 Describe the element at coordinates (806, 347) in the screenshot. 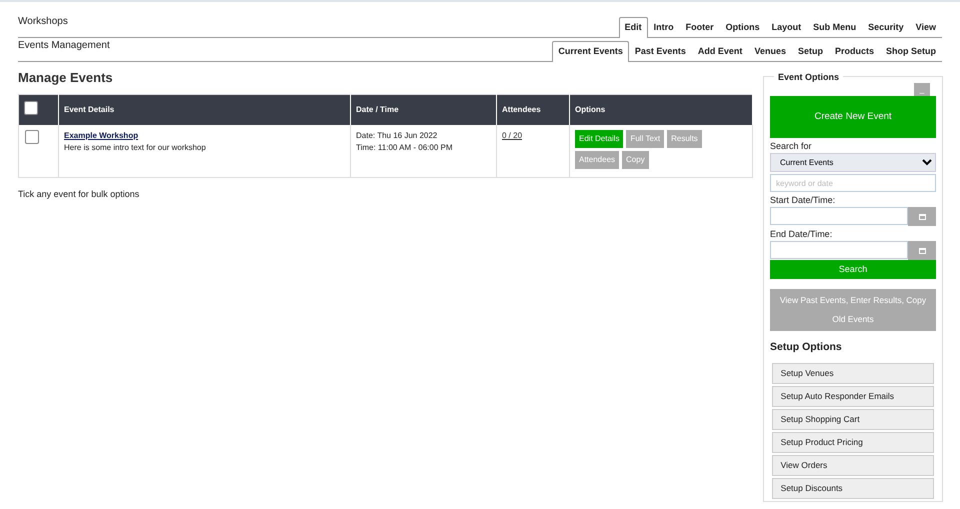

I see `section-heading: Setup Options` at that location.